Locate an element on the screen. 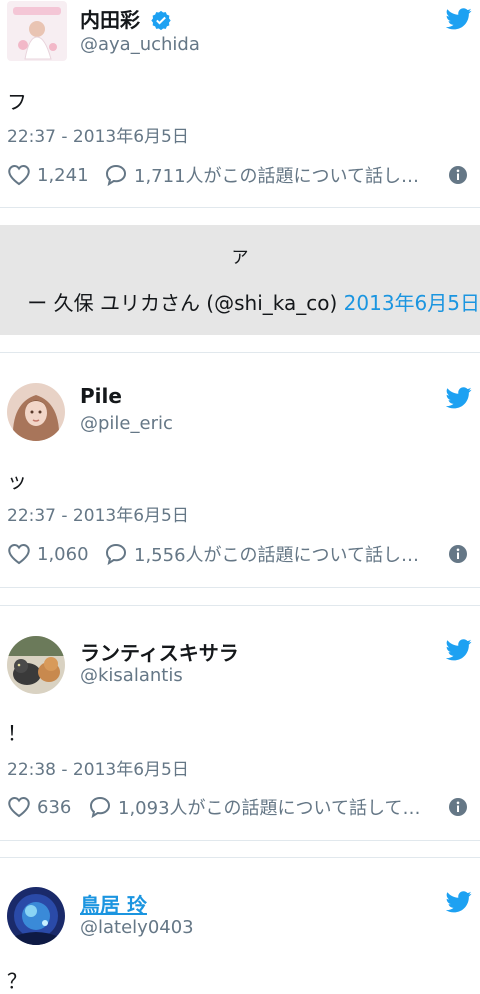 This screenshot has width=480, height=994. tweet-text: ？ is located at coordinates (17, 981).